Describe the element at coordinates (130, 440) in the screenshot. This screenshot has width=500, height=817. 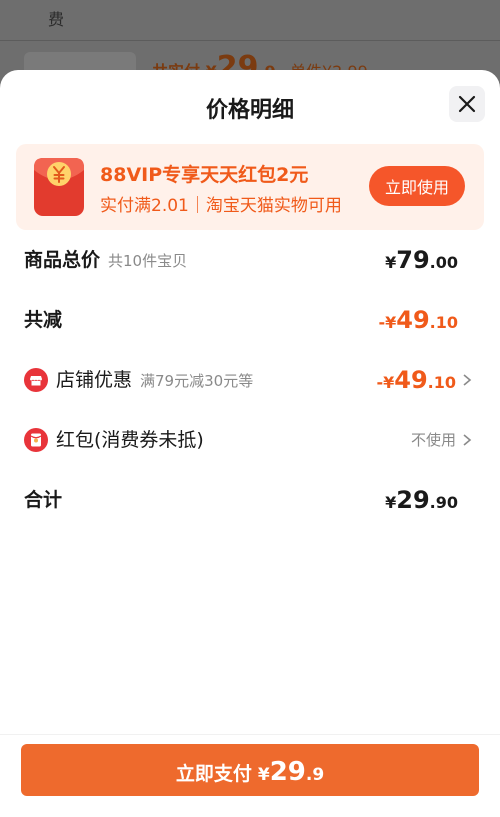
I see `red-packet-label: 红包(消费券未抵)` at that location.